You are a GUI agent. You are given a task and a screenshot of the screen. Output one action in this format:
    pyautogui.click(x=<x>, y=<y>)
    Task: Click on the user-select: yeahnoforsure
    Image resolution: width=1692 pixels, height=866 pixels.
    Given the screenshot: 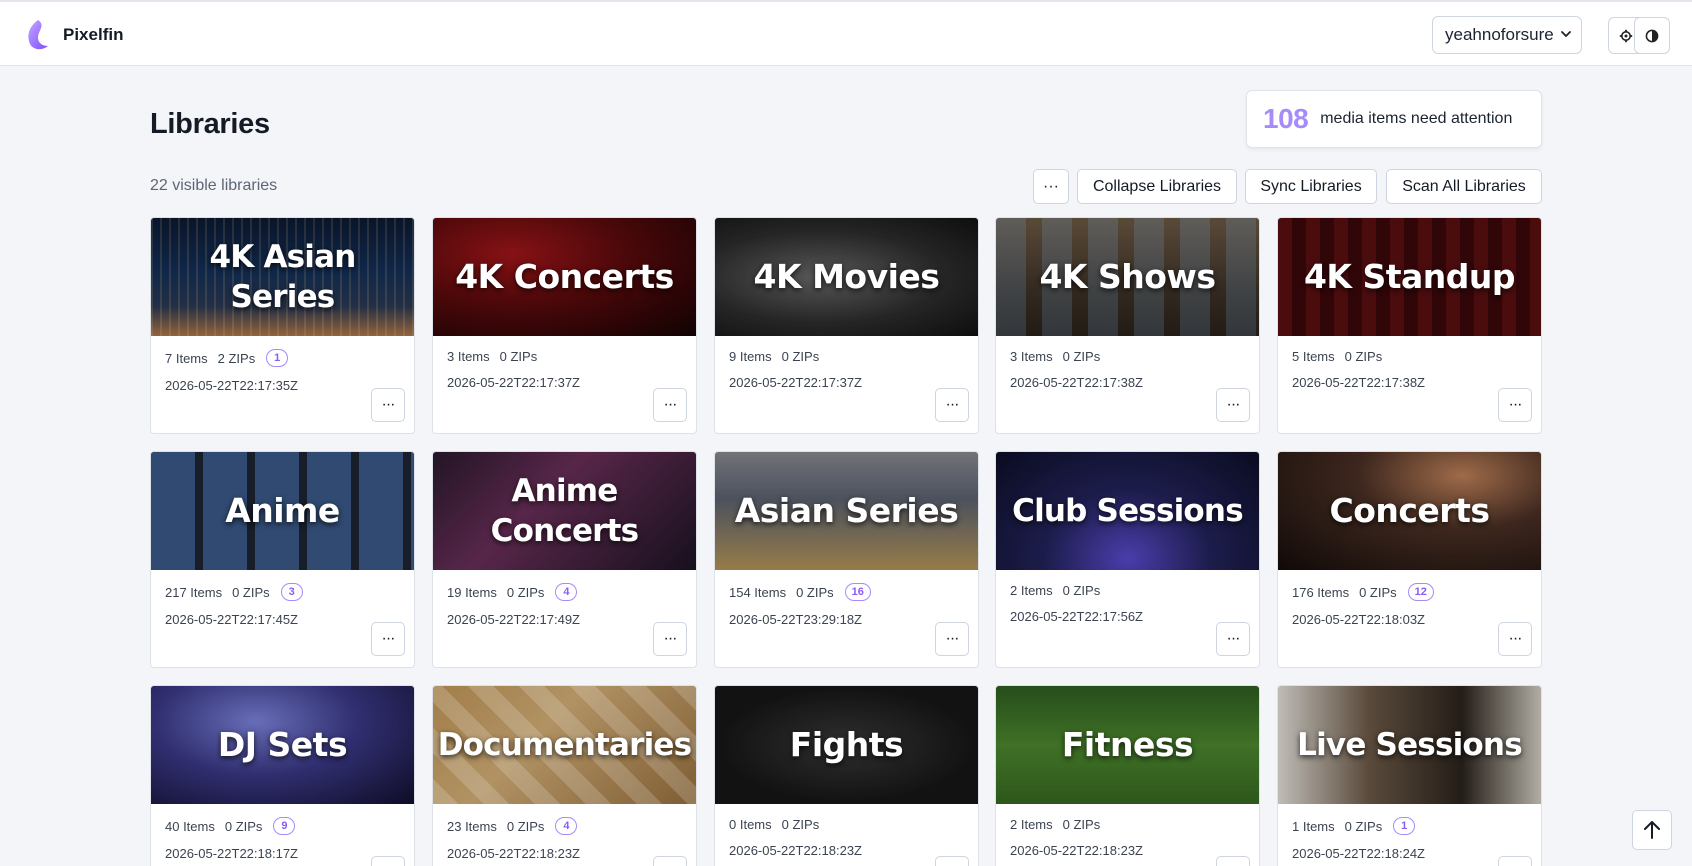 What is the action you would take?
    pyautogui.click(x=1507, y=35)
    